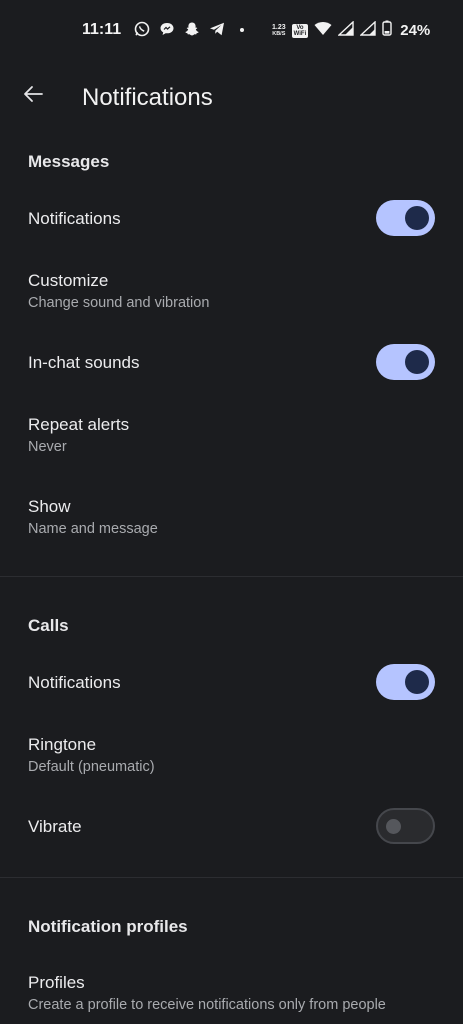 The width and height of the screenshot is (463, 1024). What do you see at coordinates (231, 96) in the screenshot?
I see `app-bar: Notifications` at bounding box center [231, 96].